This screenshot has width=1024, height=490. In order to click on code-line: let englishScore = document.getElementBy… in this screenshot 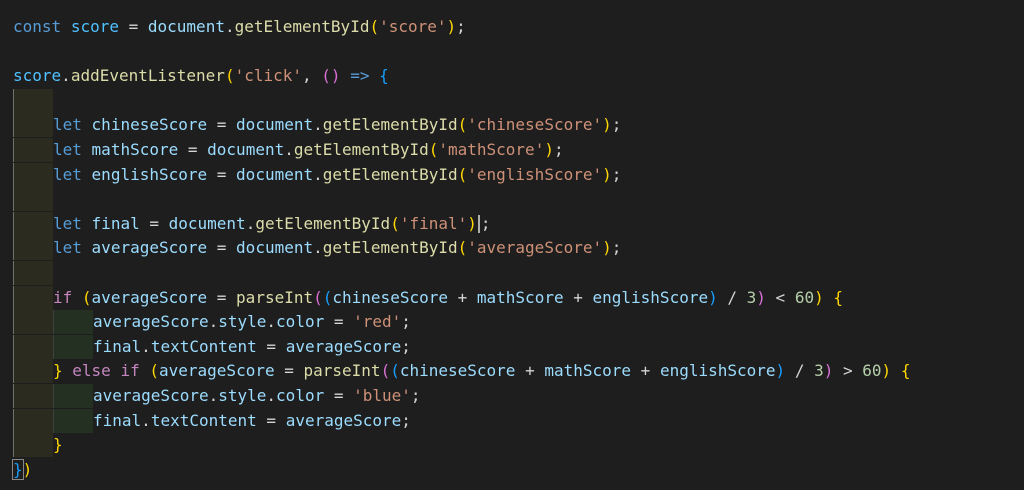, I will do `click(512, 174)`.